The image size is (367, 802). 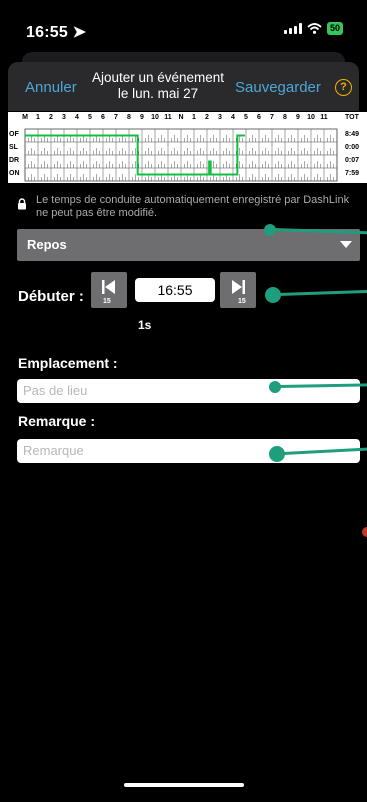 What do you see at coordinates (107, 301) in the screenshot?
I see `step-back-amount: 15` at bounding box center [107, 301].